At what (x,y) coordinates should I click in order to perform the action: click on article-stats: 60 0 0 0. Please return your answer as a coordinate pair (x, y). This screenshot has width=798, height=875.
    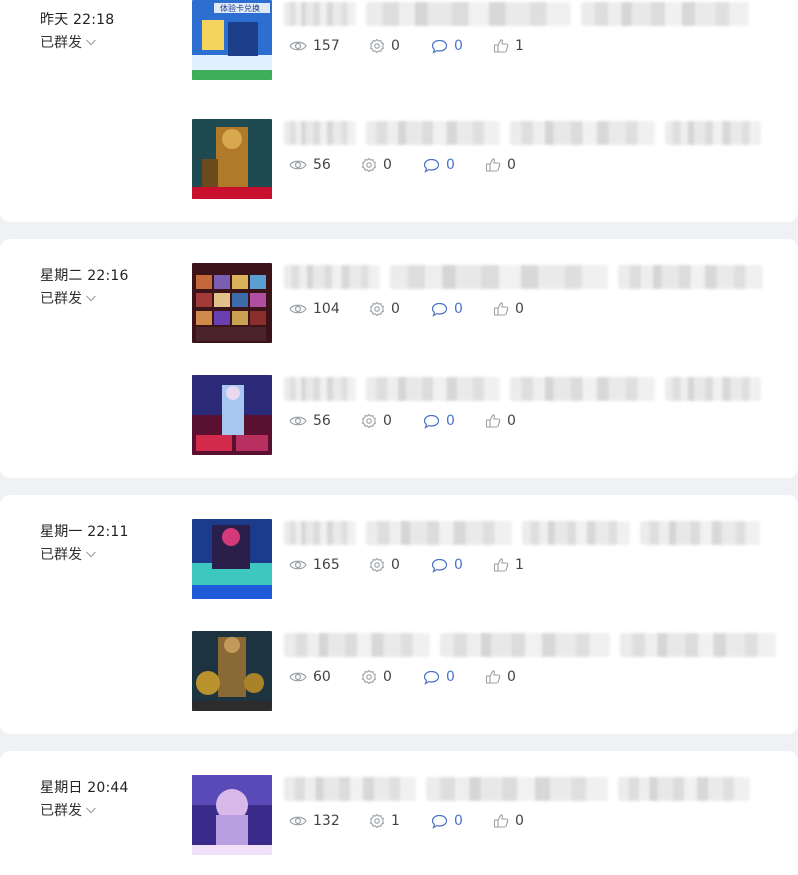
    Looking at the image, I should click on (417, 677).